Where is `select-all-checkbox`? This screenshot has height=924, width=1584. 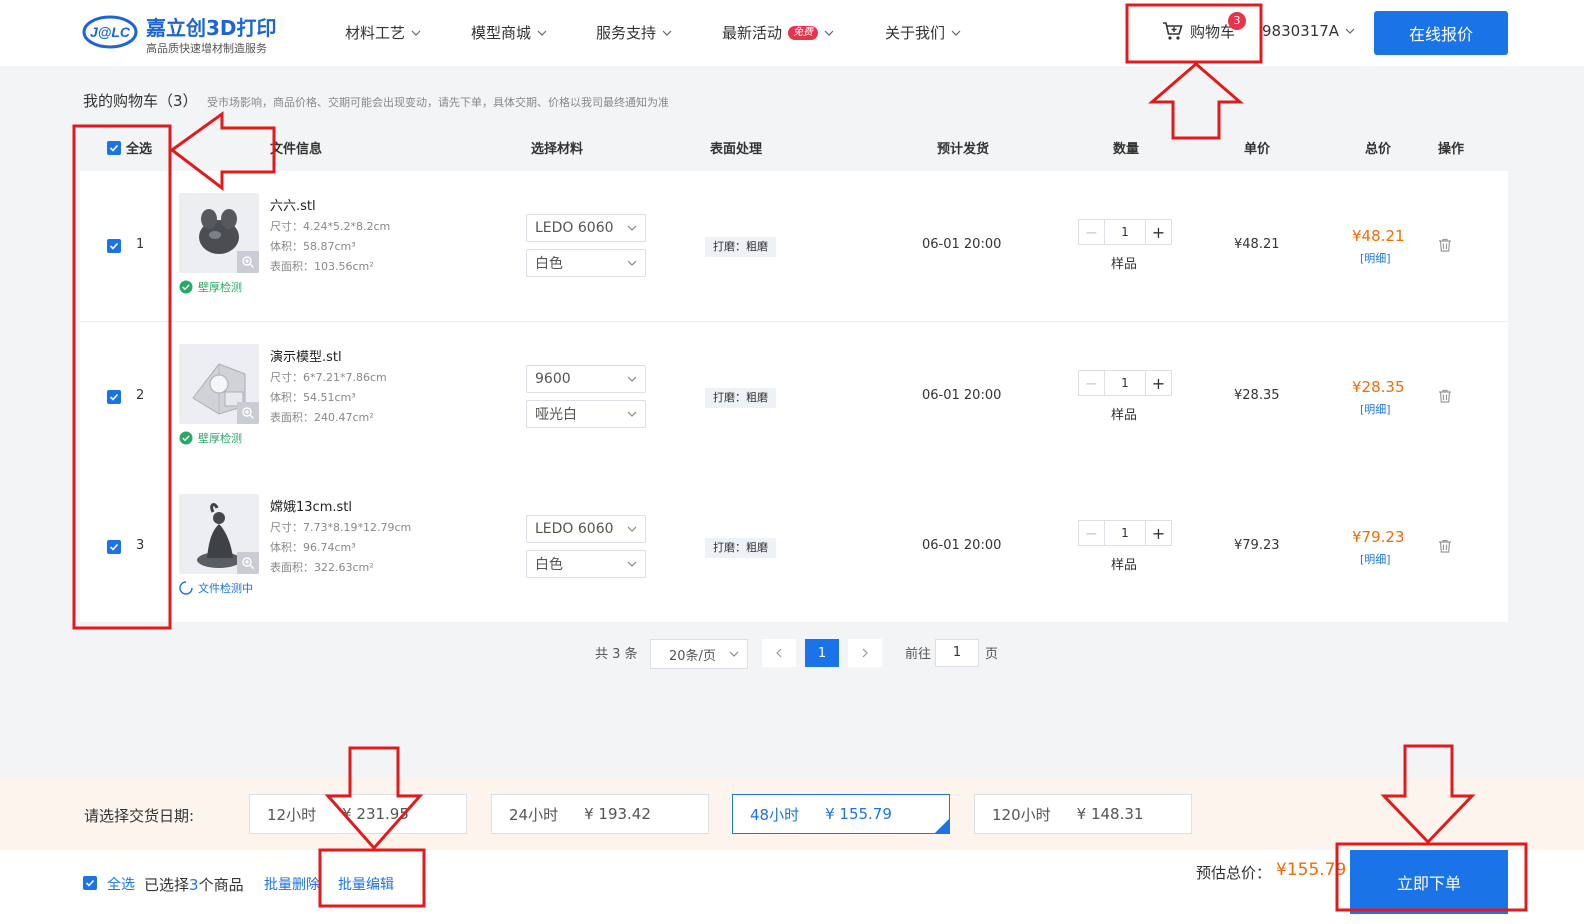 select-all-checkbox is located at coordinates (114, 147).